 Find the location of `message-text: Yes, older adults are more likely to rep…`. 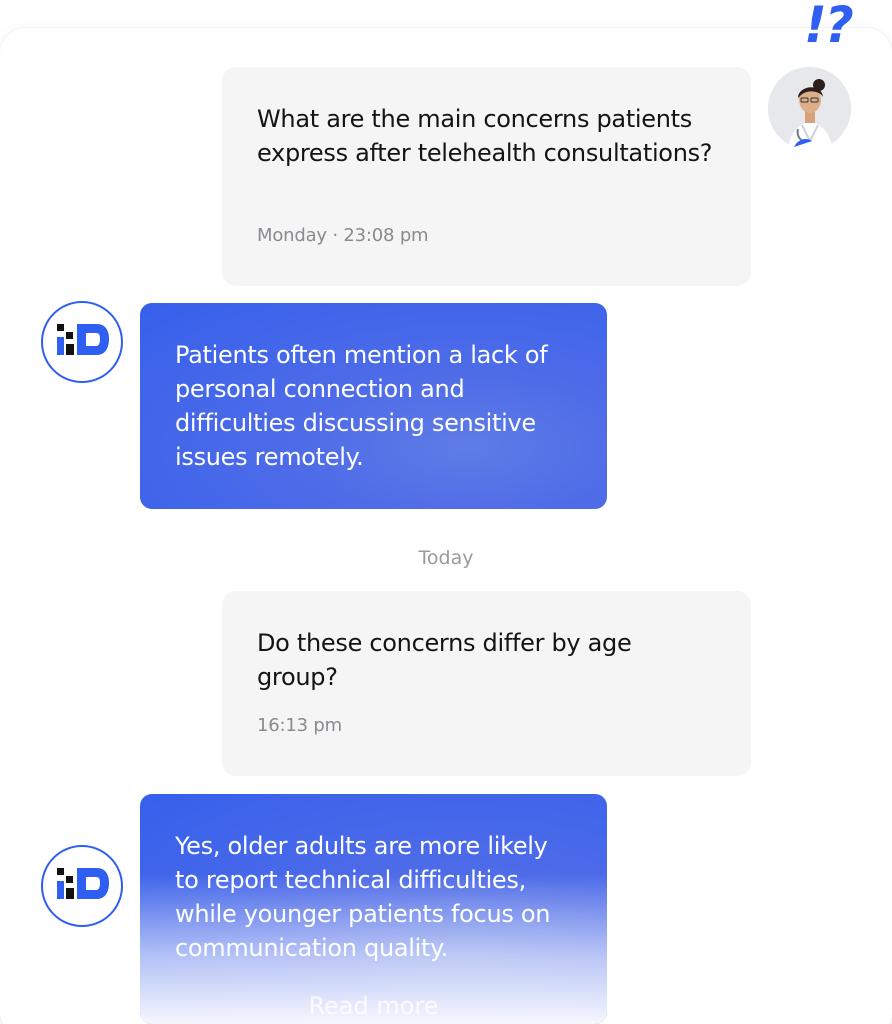

message-text: Yes, older adults are more likely to rep… is located at coordinates (363, 897).